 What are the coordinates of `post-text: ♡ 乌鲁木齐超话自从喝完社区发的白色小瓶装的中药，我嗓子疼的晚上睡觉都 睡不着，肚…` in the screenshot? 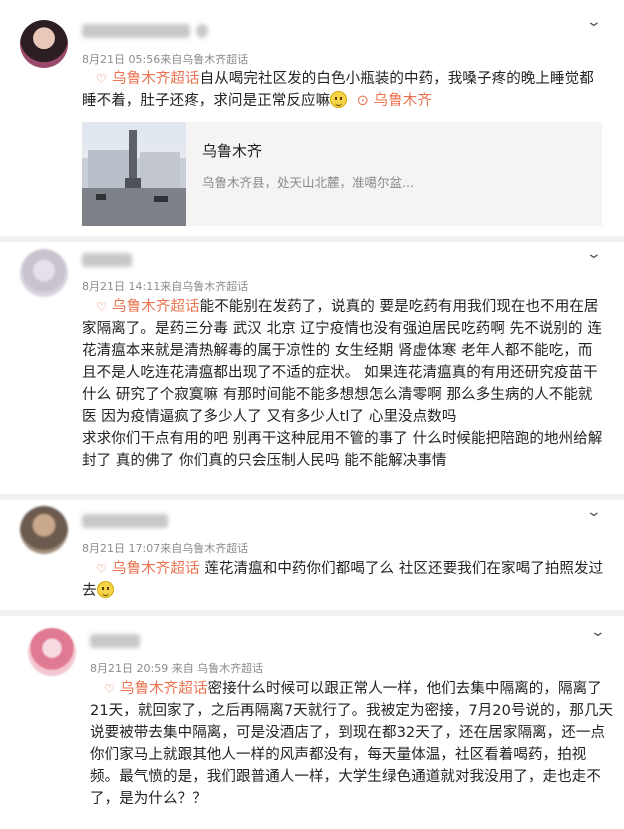 It's located at (349, 90).